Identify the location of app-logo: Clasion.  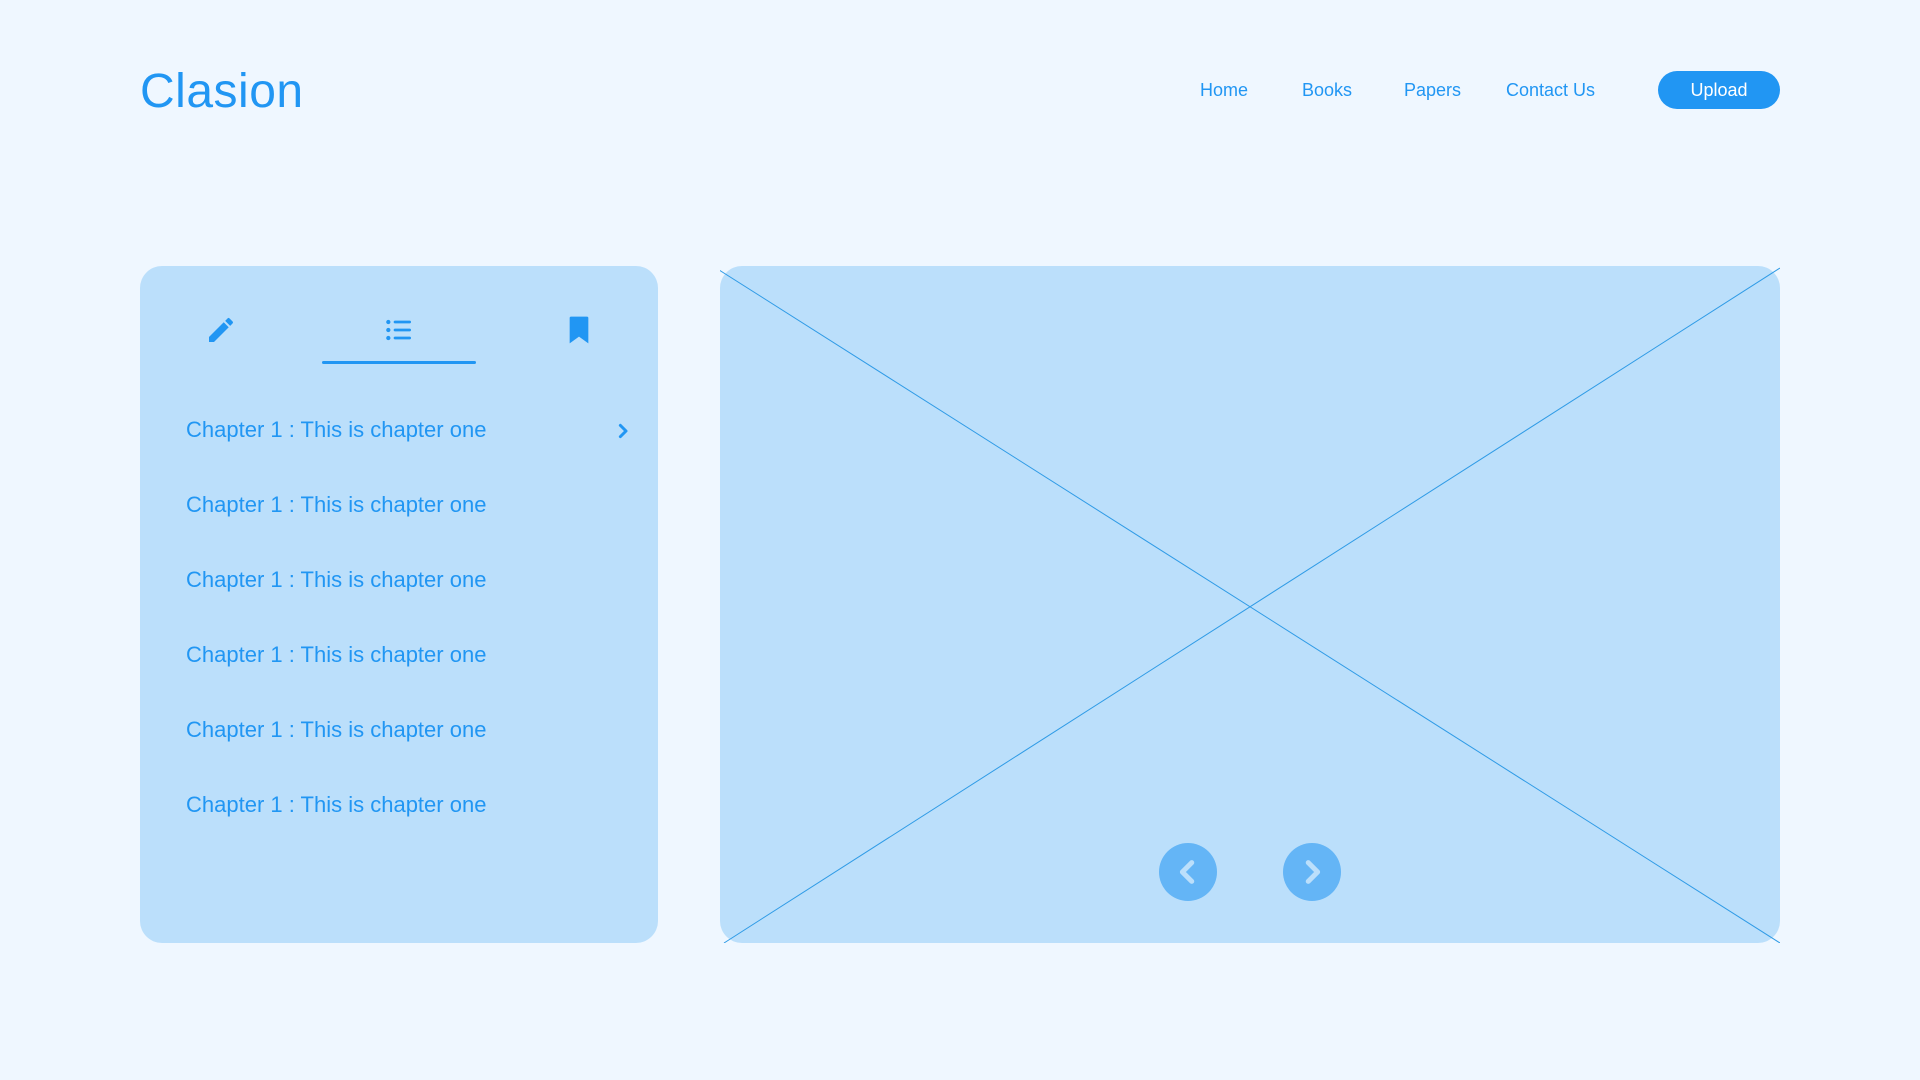
(222, 92).